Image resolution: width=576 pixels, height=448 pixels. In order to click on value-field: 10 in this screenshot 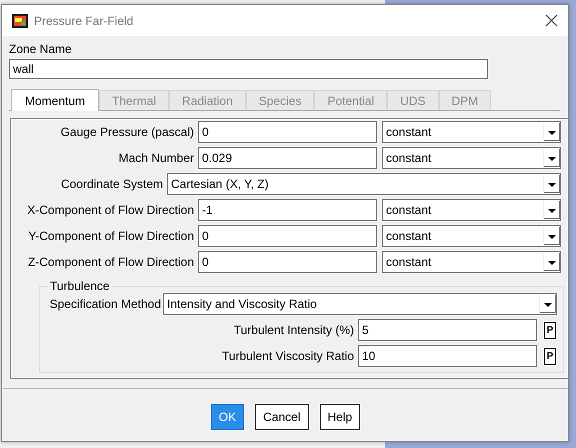, I will do `click(447, 356)`.